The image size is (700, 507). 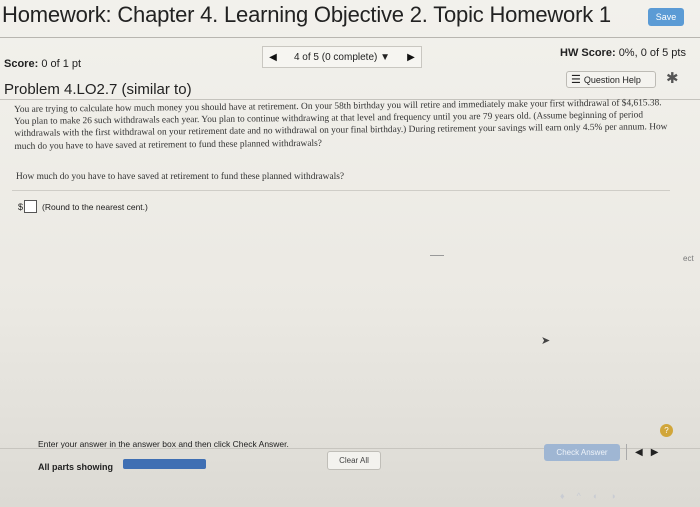 I want to click on question-help-label: Question Help, so click(x=612, y=79).